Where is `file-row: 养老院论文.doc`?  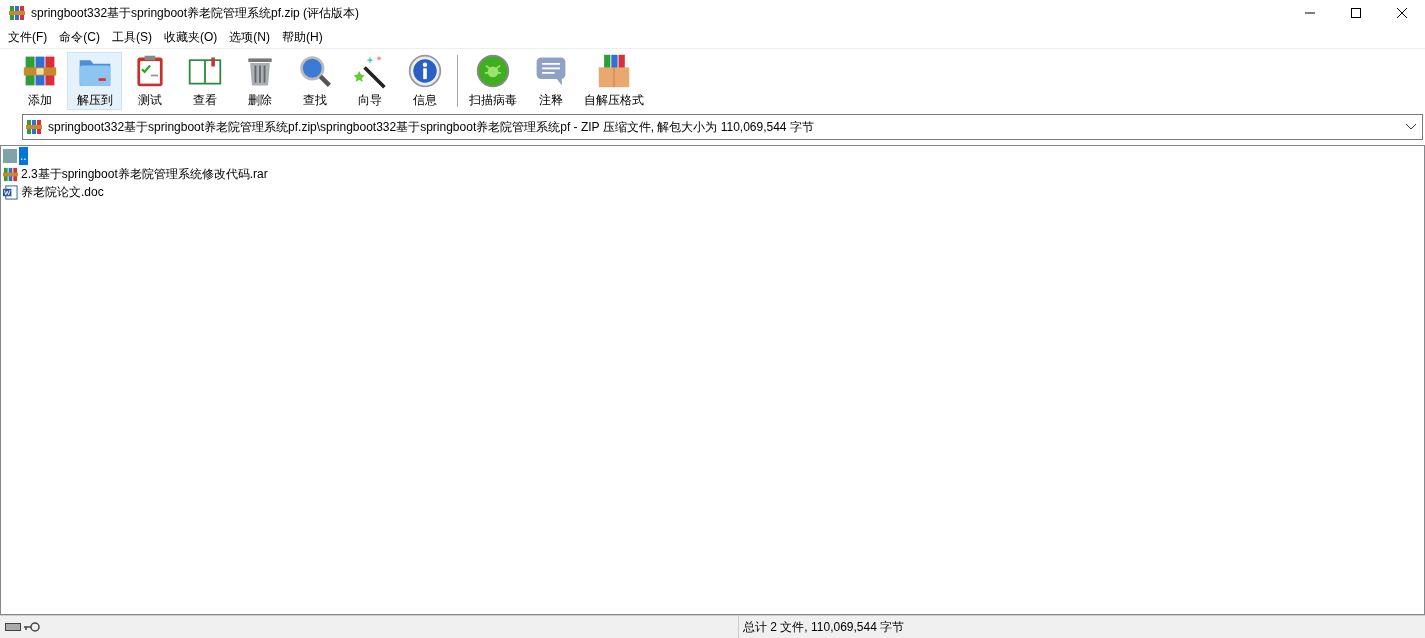 file-row: 养老院论文.doc is located at coordinates (713, 192).